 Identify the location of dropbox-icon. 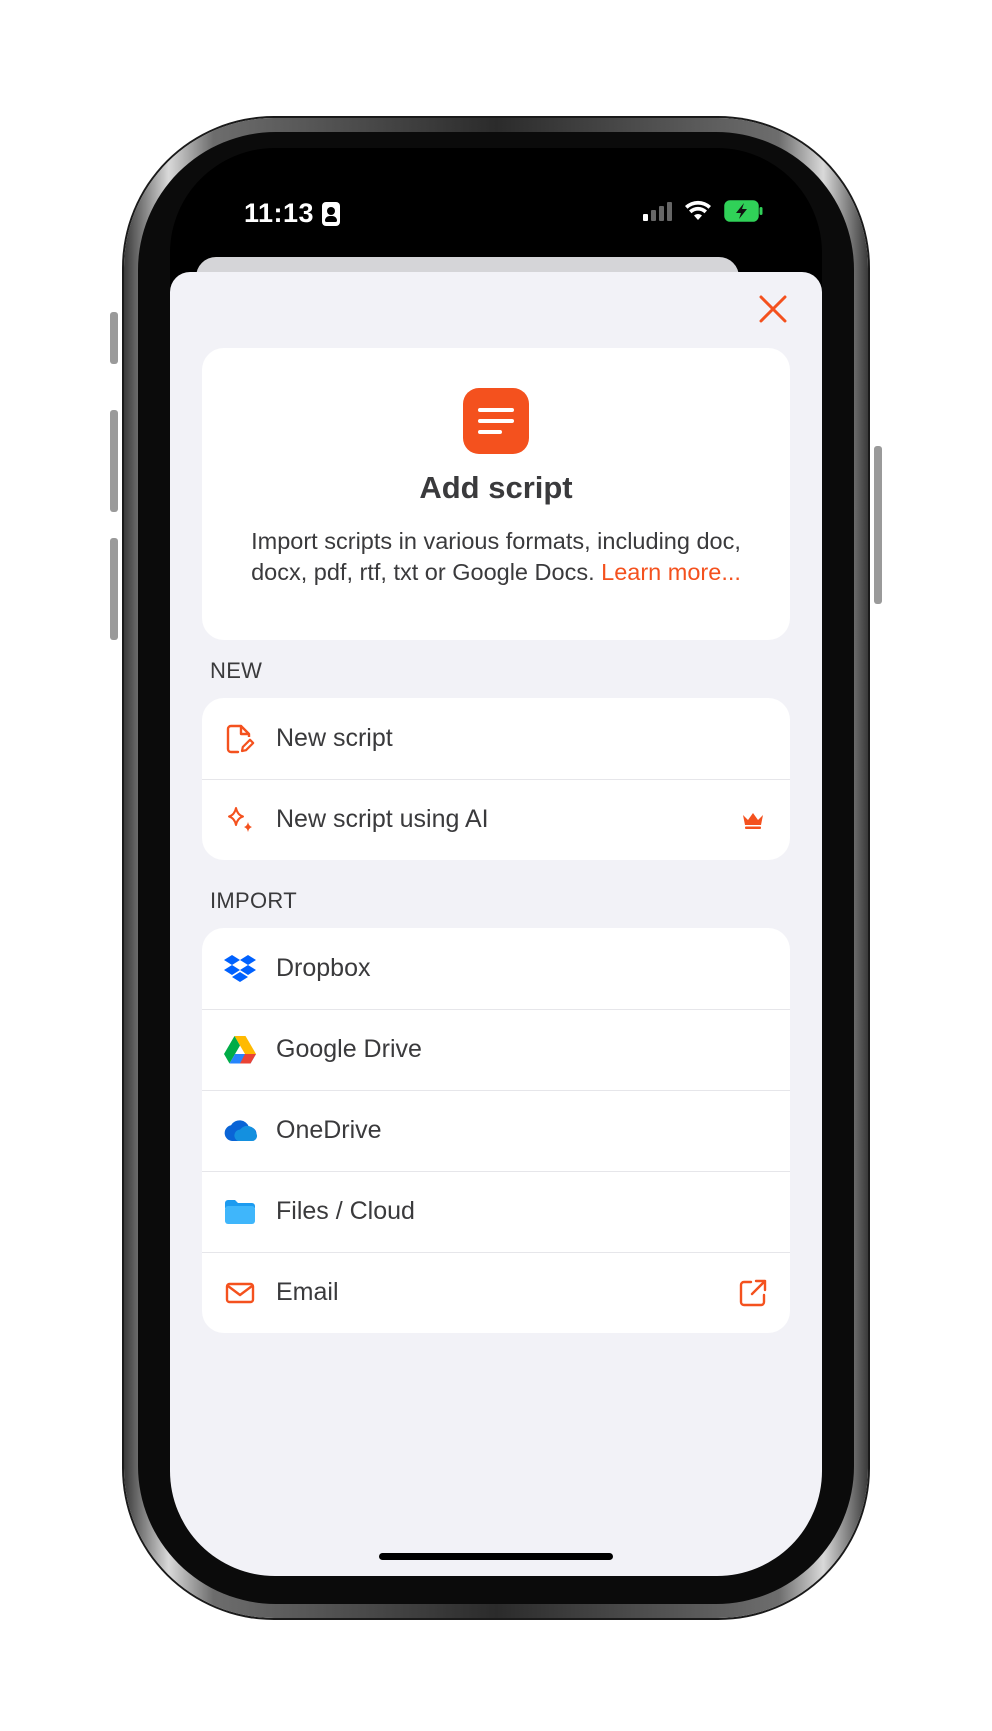
(240, 969).